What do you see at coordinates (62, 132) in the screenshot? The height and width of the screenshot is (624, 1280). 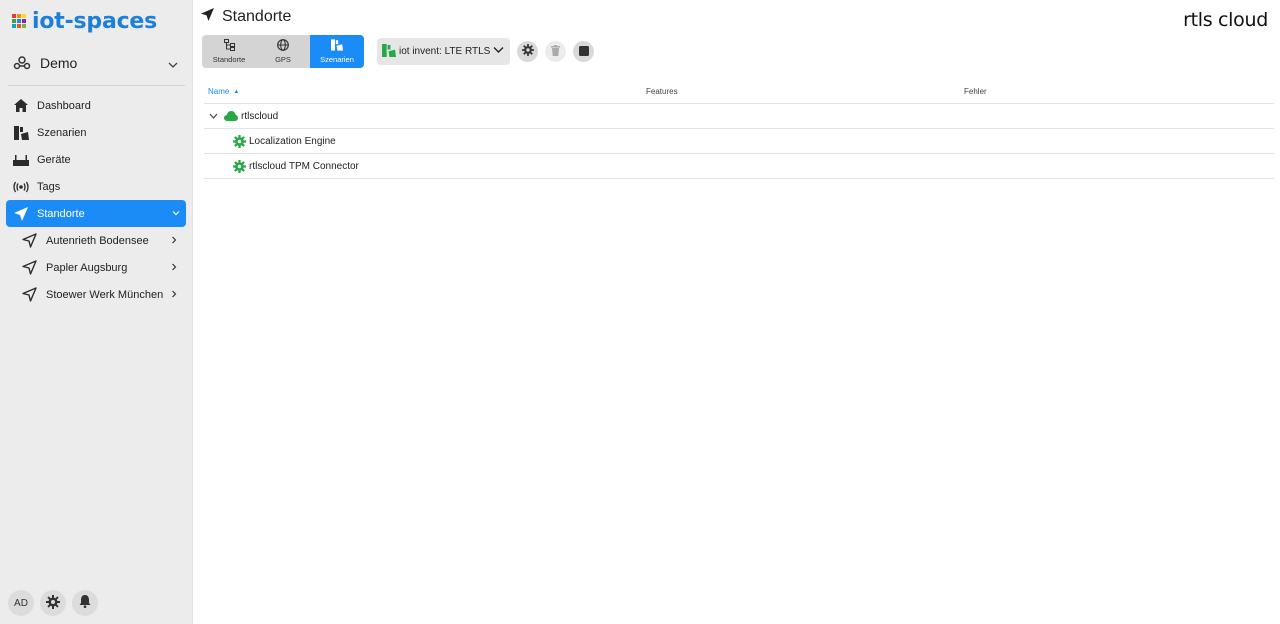 I see `sidebar-item-label: Szenarien` at bounding box center [62, 132].